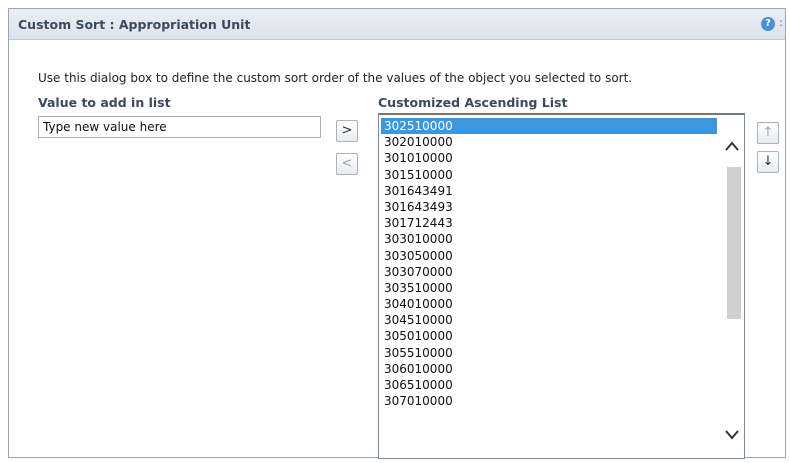 This screenshot has width=790, height=463. What do you see at coordinates (734, 243) in the screenshot?
I see `scroll-thumb` at bounding box center [734, 243].